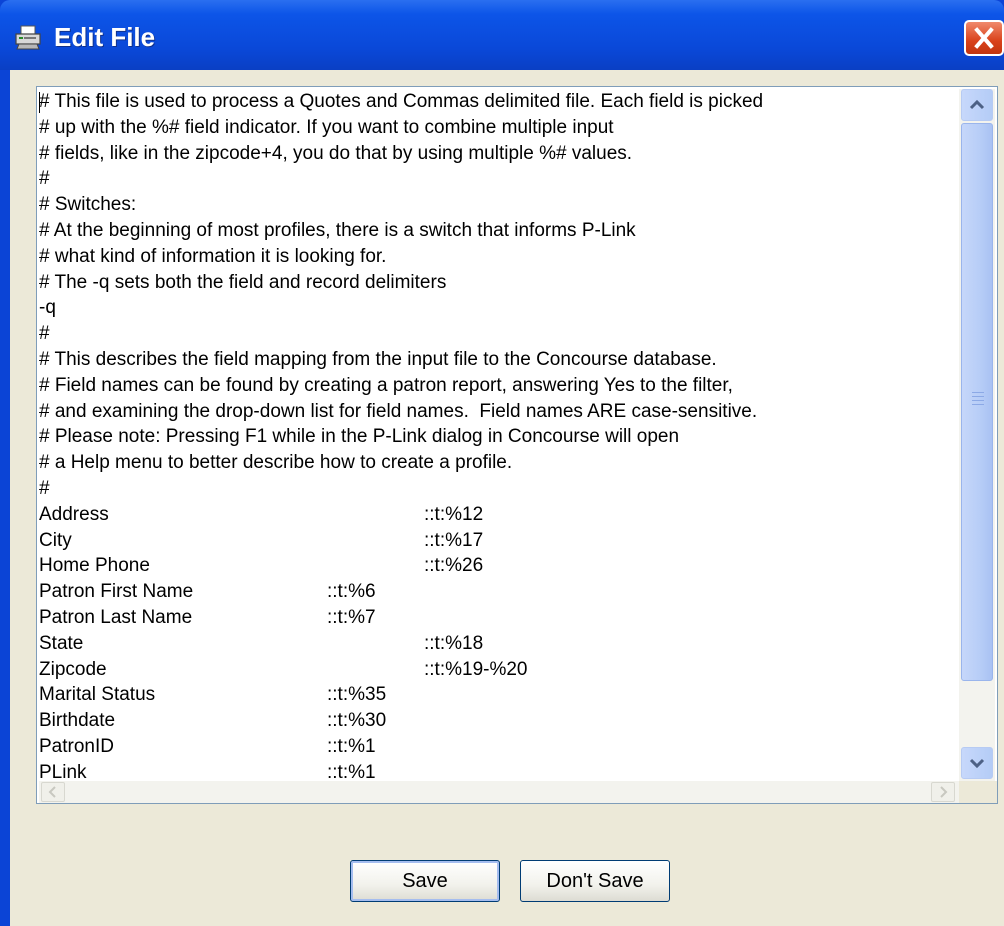 This screenshot has height=926, width=1004. Describe the element at coordinates (489, 592) in the screenshot. I see `field-mapping-line: Patron First Name::t:%6` at that location.